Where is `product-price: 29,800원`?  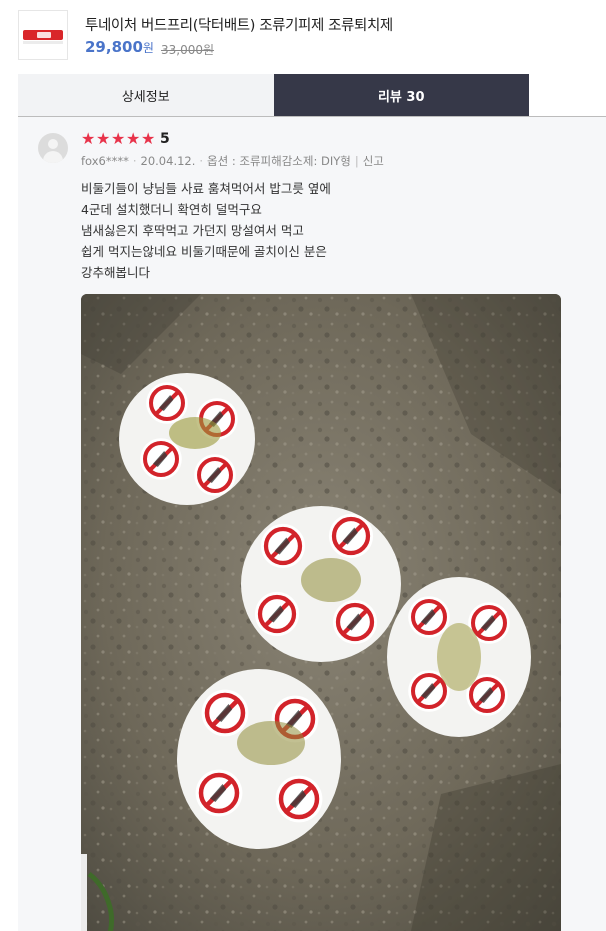
product-price: 29,800원 is located at coordinates (119, 47).